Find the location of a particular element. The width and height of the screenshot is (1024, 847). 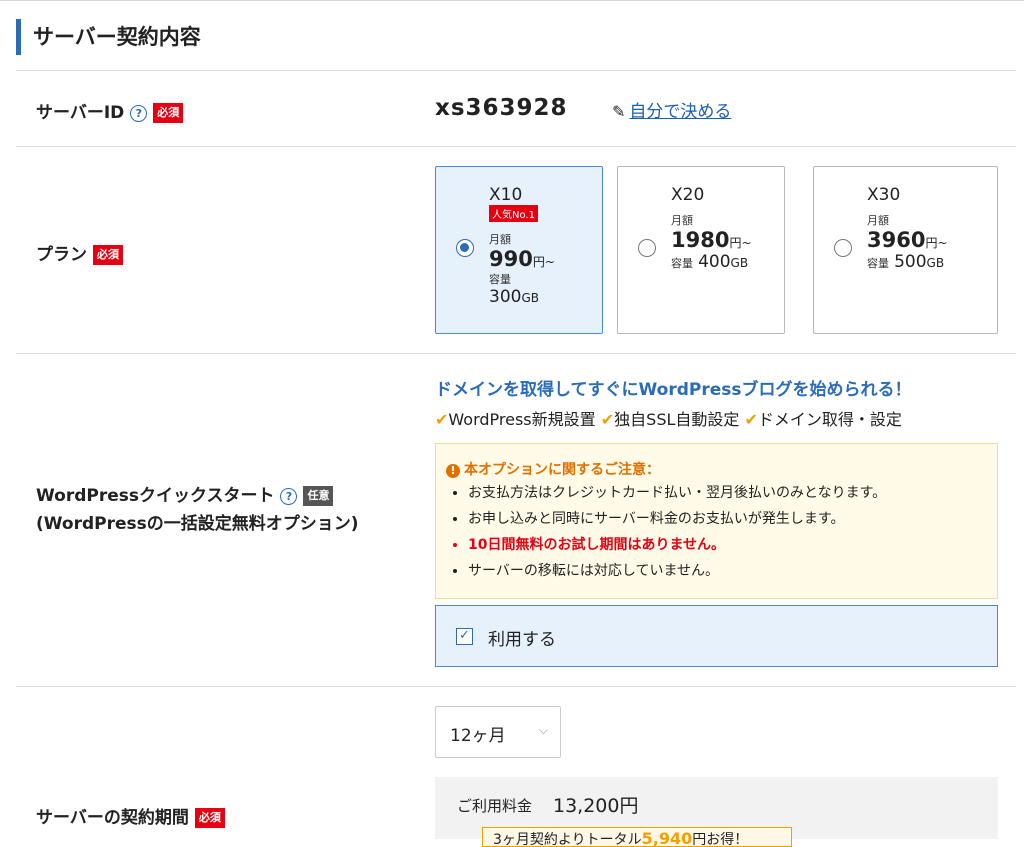

plan-card-x30: X30 月額 3960円~ 容量 500GB is located at coordinates (905, 250).